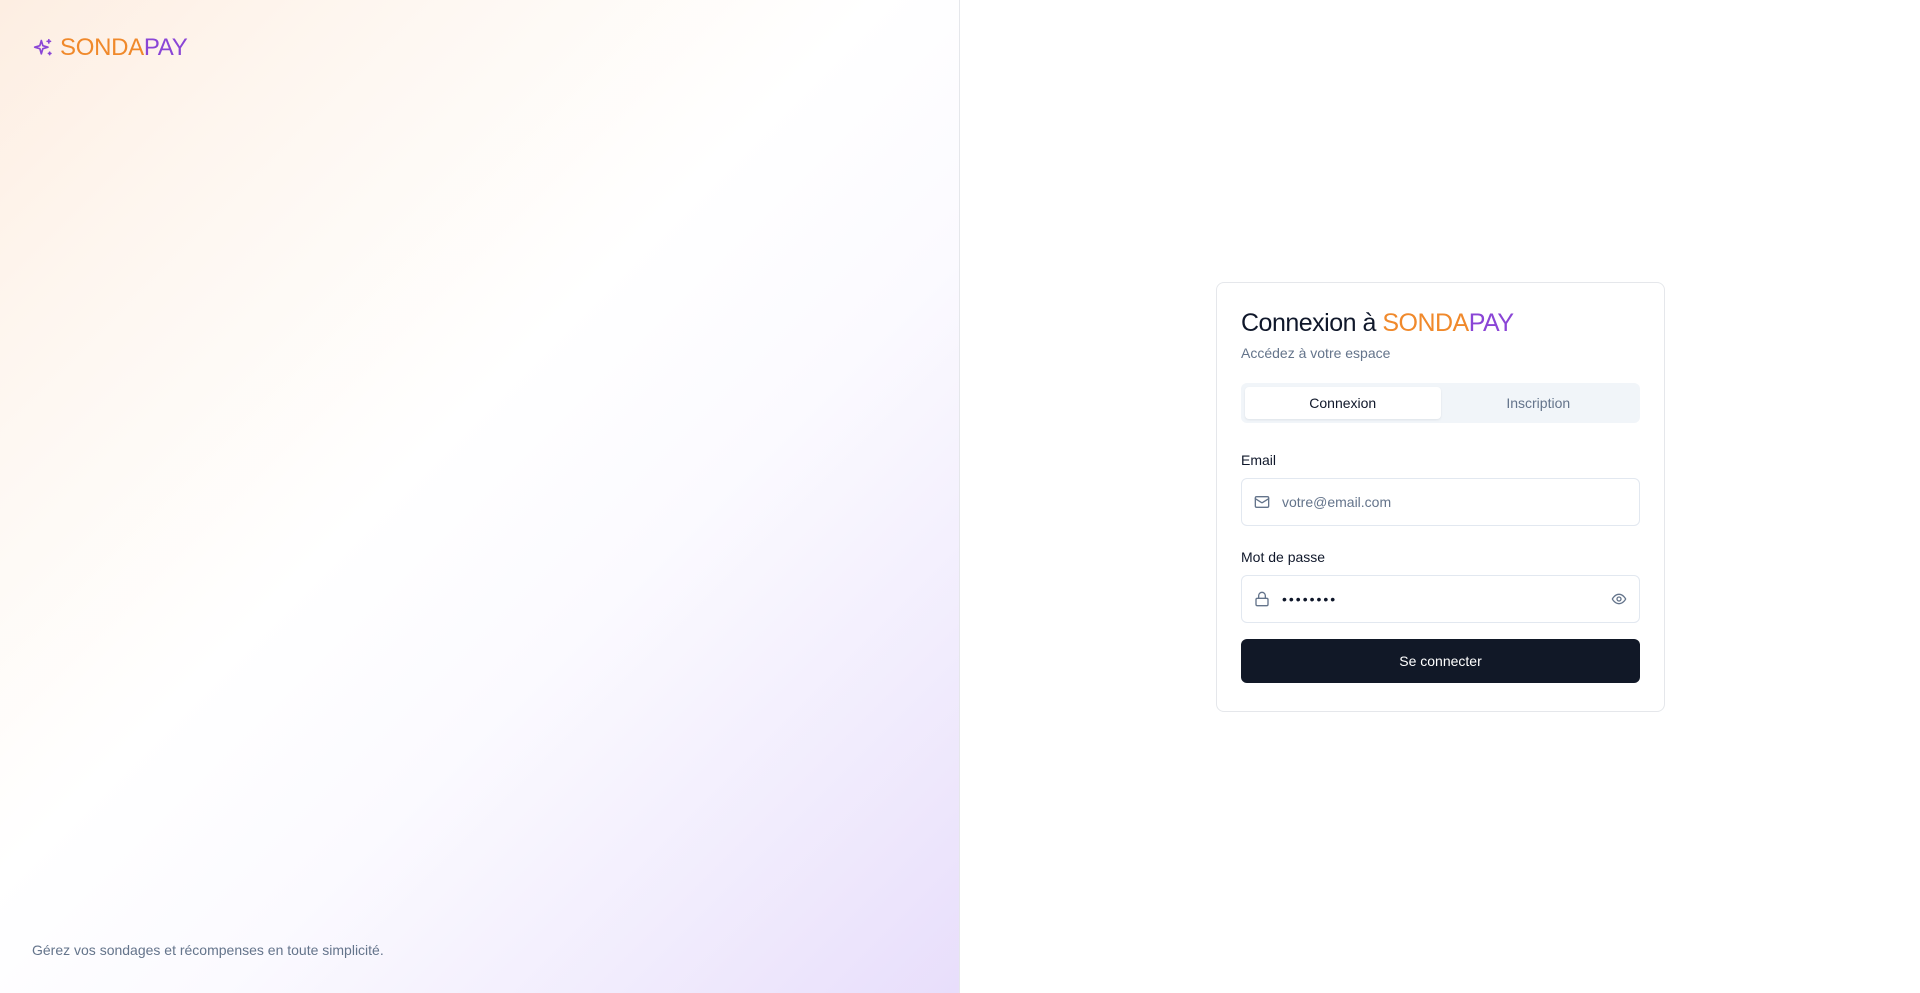  I want to click on email-field, so click(1454, 502).